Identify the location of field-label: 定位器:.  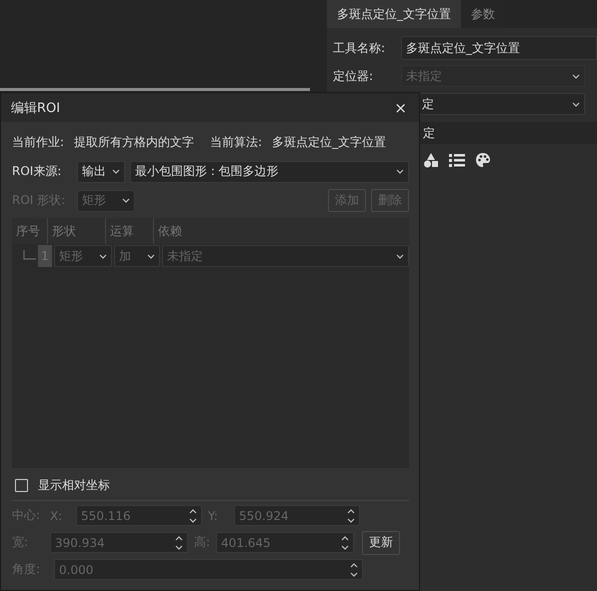
(353, 76).